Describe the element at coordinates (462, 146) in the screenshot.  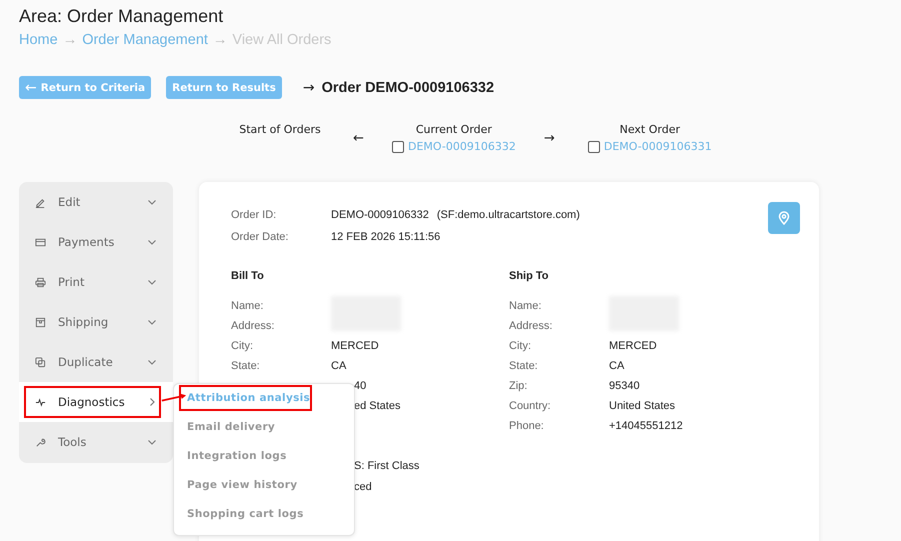
I see `order-link: DEMO-0009106332` at that location.